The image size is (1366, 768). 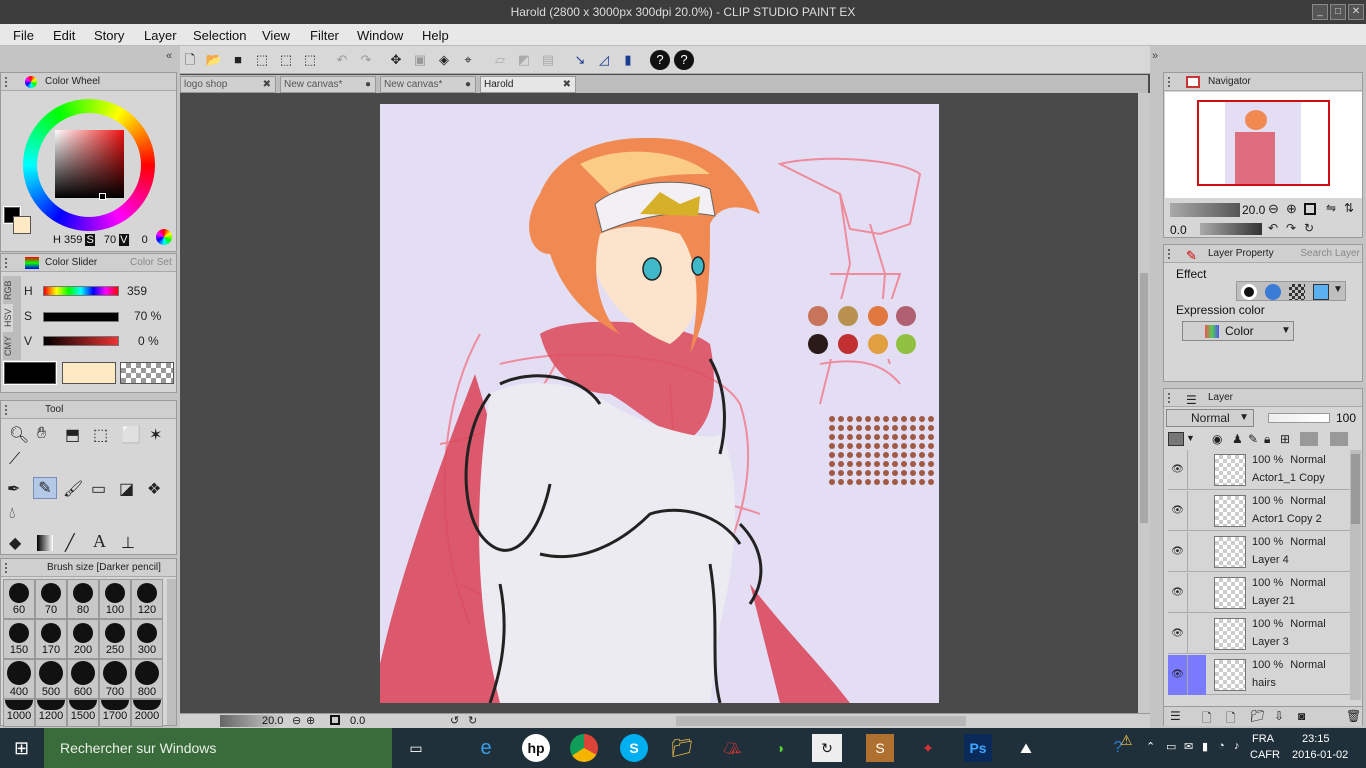 I want to click on tab-color-slider: Color Slider, so click(x=71, y=262).